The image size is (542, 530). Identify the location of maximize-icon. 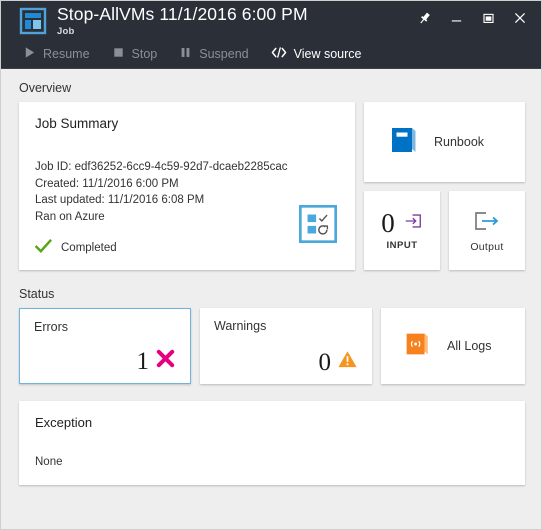
(488, 18).